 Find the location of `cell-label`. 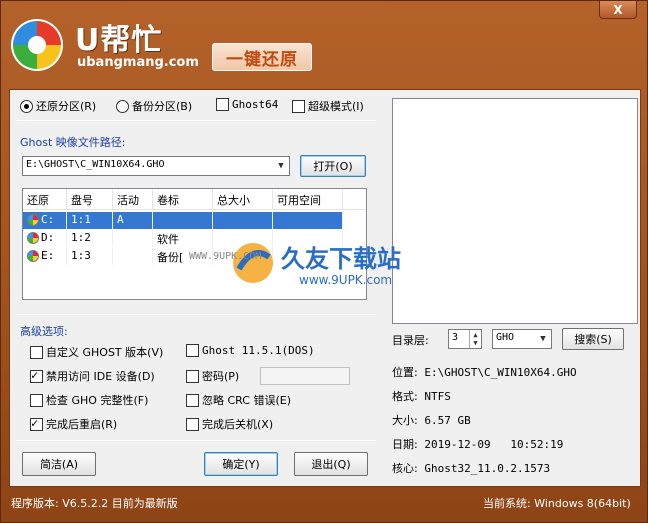

cell-label is located at coordinates (183, 220).